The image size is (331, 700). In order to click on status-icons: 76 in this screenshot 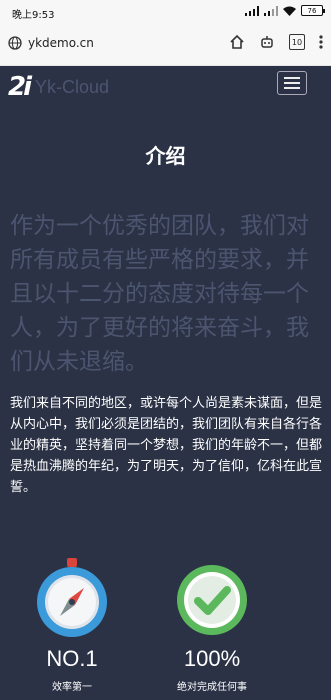, I will do `click(285, 10)`.